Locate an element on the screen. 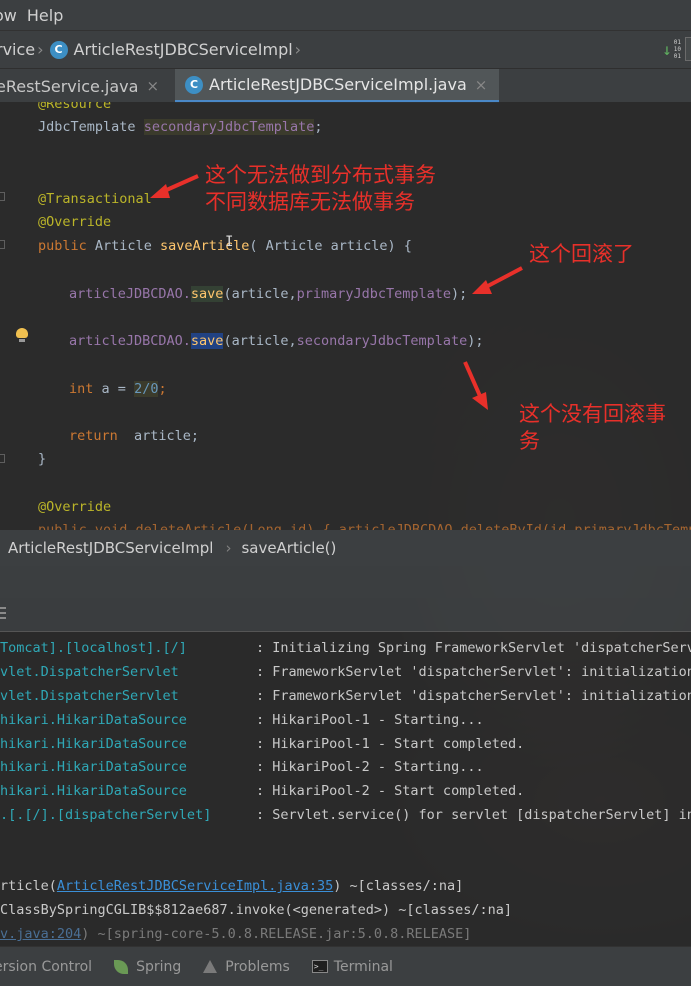  menu-icon is located at coordinates (3, 614).